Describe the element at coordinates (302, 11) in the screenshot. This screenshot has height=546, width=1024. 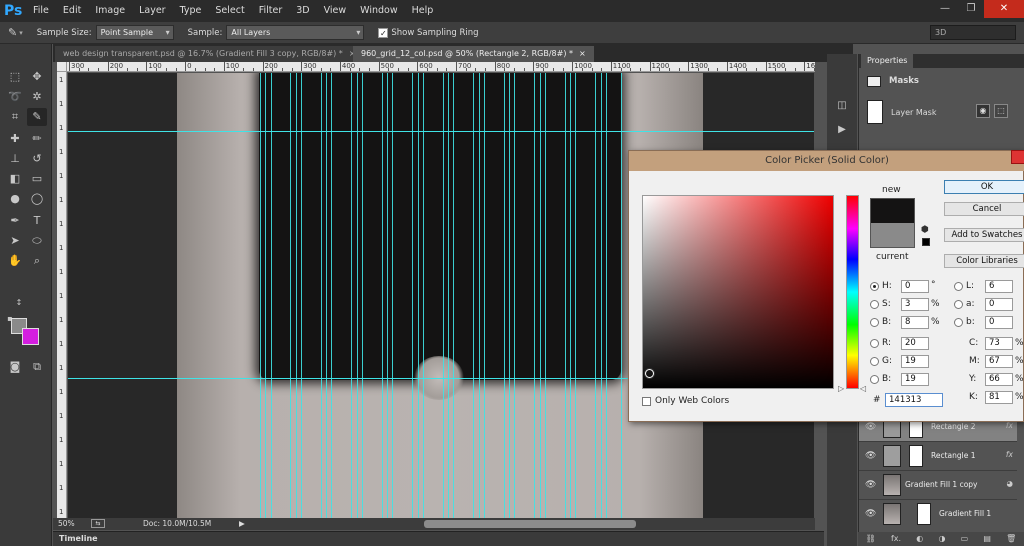
I see `menu-3d: 3D` at that location.